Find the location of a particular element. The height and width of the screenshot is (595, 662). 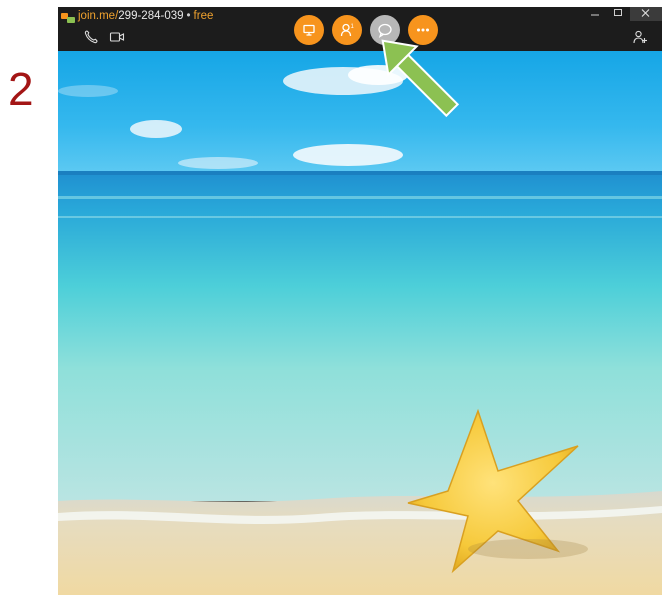

close-icon is located at coordinates (645, 13).